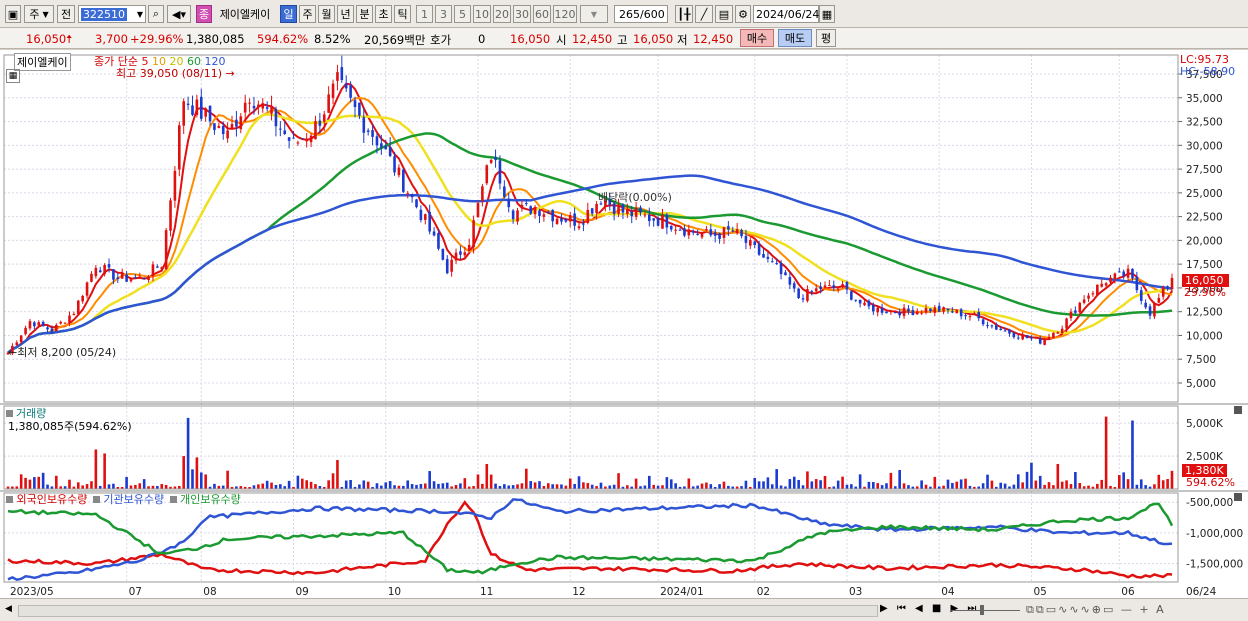 Image resolution: width=1248 pixels, height=621 pixels. I want to click on period-tick: 틱, so click(402, 14).